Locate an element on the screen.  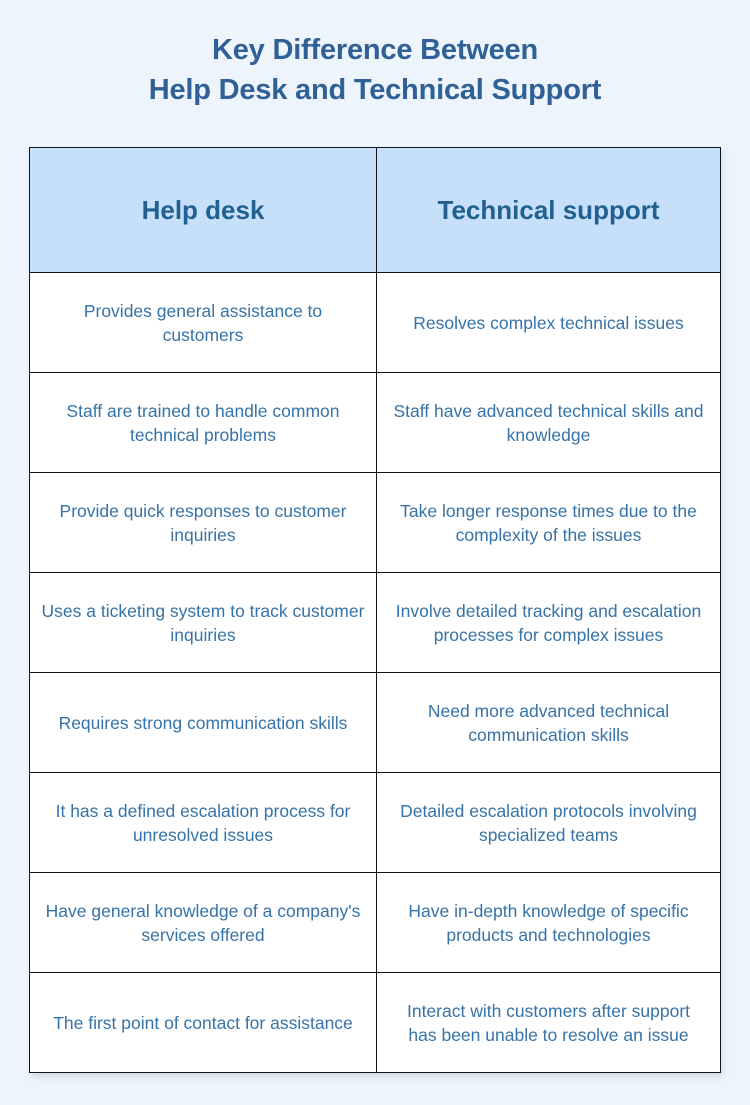
page-title-line-1: Key Difference Between is located at coordinates (375, 50).